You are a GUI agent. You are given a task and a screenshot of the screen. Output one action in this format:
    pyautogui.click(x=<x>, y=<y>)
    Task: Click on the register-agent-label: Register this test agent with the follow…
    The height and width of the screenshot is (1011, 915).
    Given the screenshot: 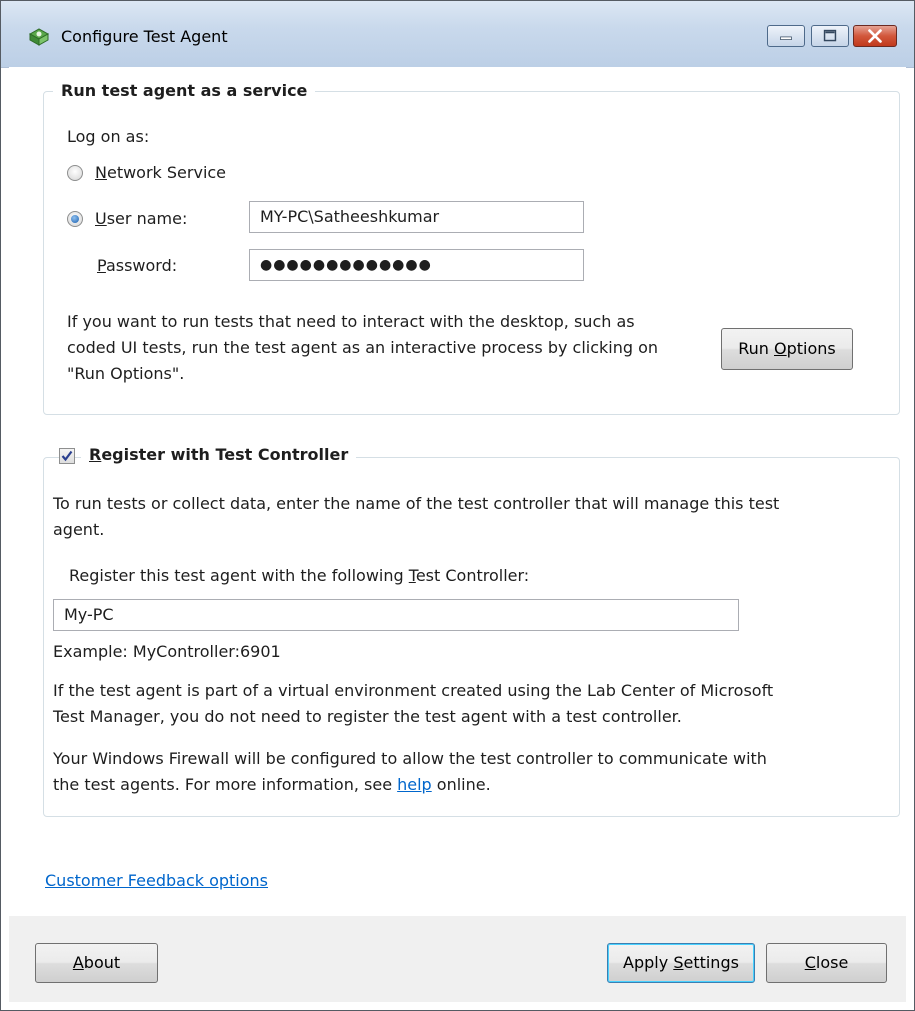 What is the action you would take?
    pyautogui.click(x=299, y=575)
    